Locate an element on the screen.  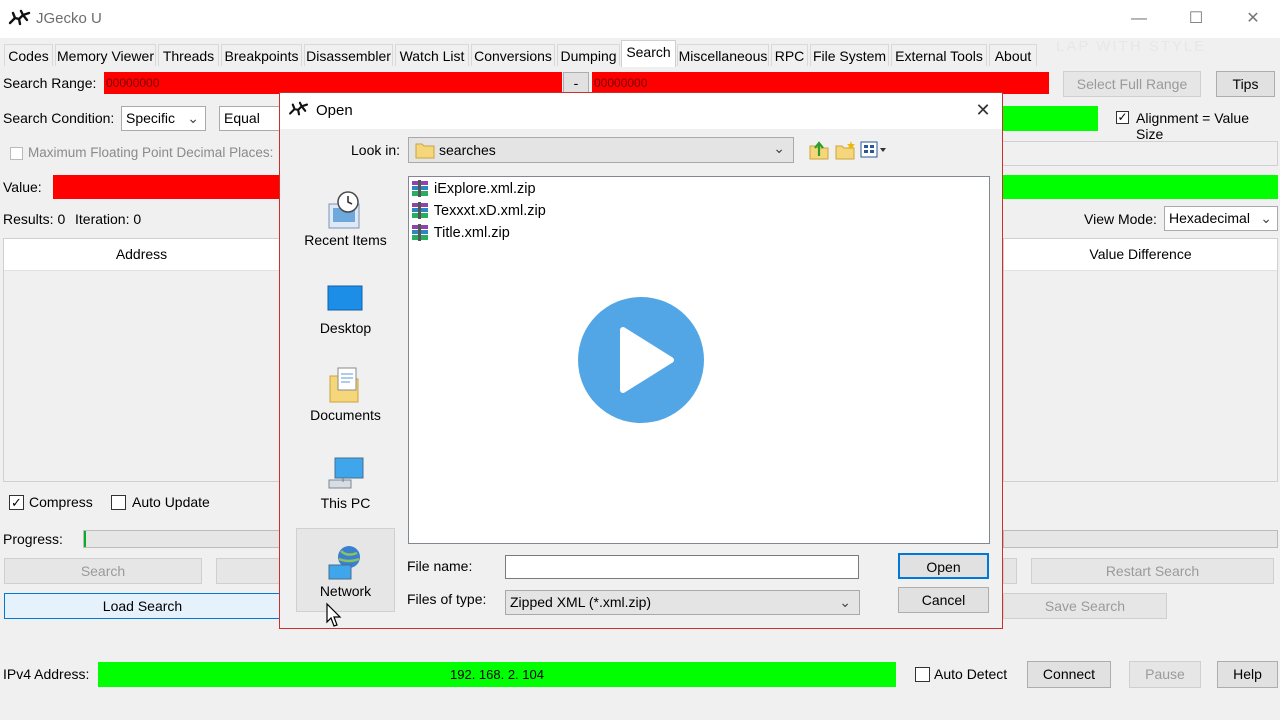
tab-memory-viewer: Memory Viewer is located at coordinates (105, 55).